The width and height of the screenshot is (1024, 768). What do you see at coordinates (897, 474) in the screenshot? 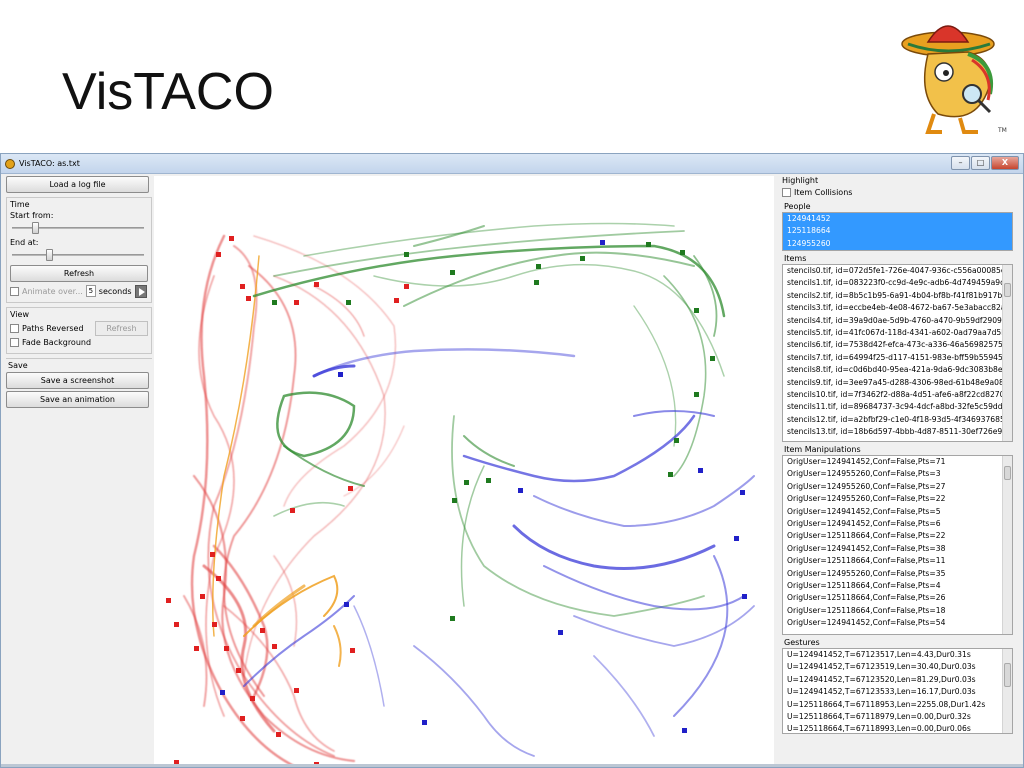
I see `manipulation-list-entry: OrigUser=124955260,Conf=False,Pts=3` at bounding box center [897, 474].